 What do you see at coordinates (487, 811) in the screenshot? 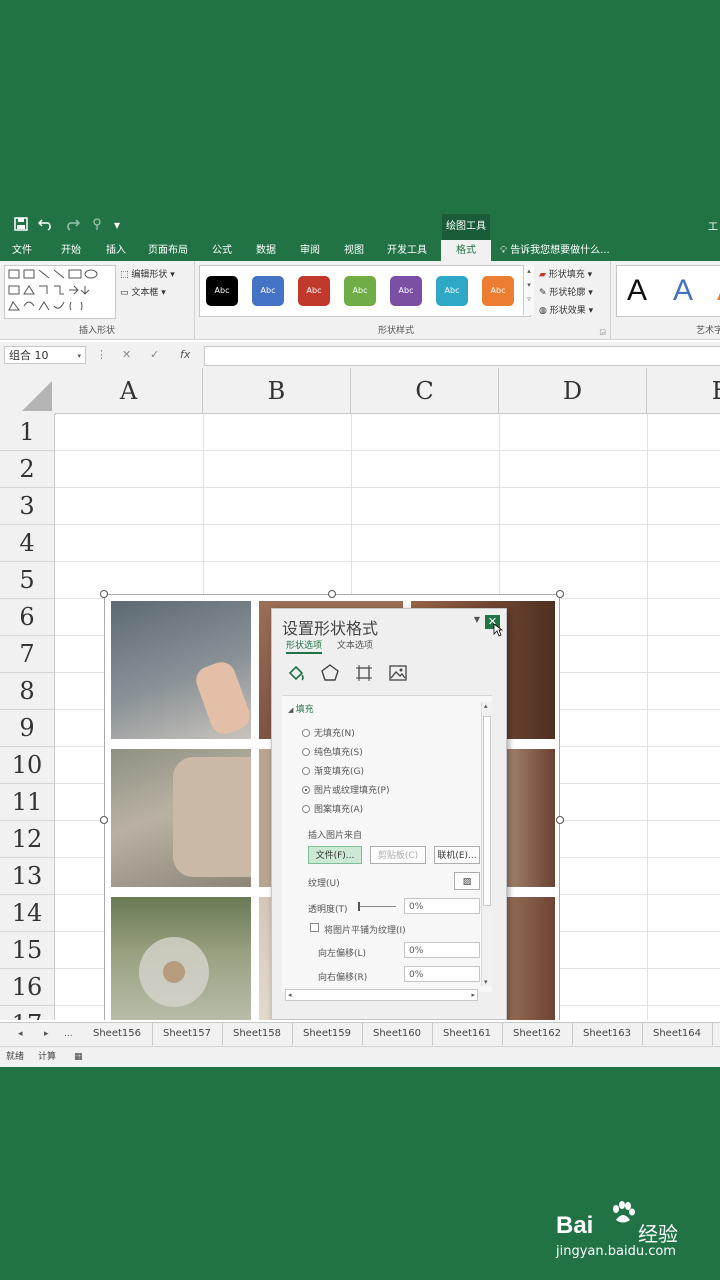
I see `scroll-thumb` at bounding box center [487, 811].